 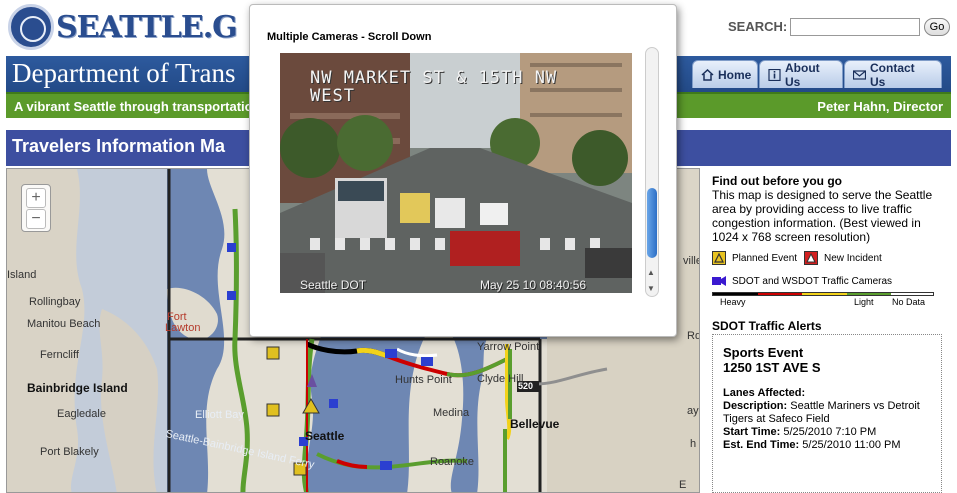 What do you see at coordinates (859, 75) in the screenshot?
I see `mail-icon` at bounding box center [859, 75].